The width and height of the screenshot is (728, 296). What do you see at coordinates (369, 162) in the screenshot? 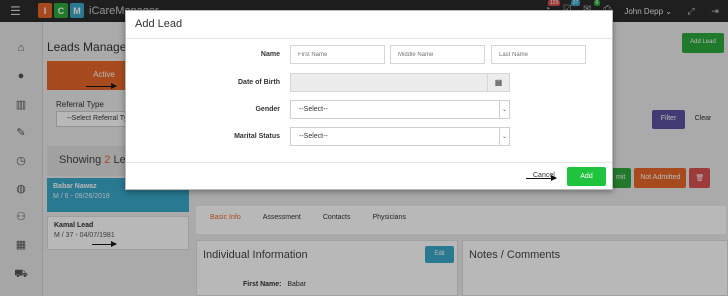
I see `modal-footer-divider` at bounding box center [369, 162].